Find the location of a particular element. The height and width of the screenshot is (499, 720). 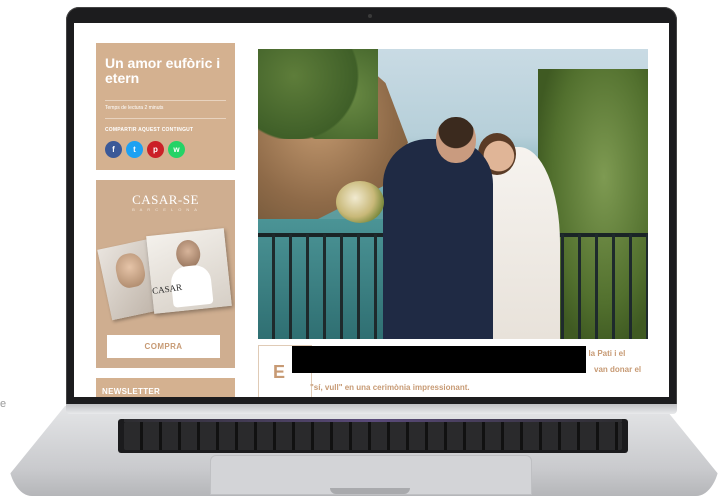

article-text-line: van donar el is located at coordinates (618, 369).